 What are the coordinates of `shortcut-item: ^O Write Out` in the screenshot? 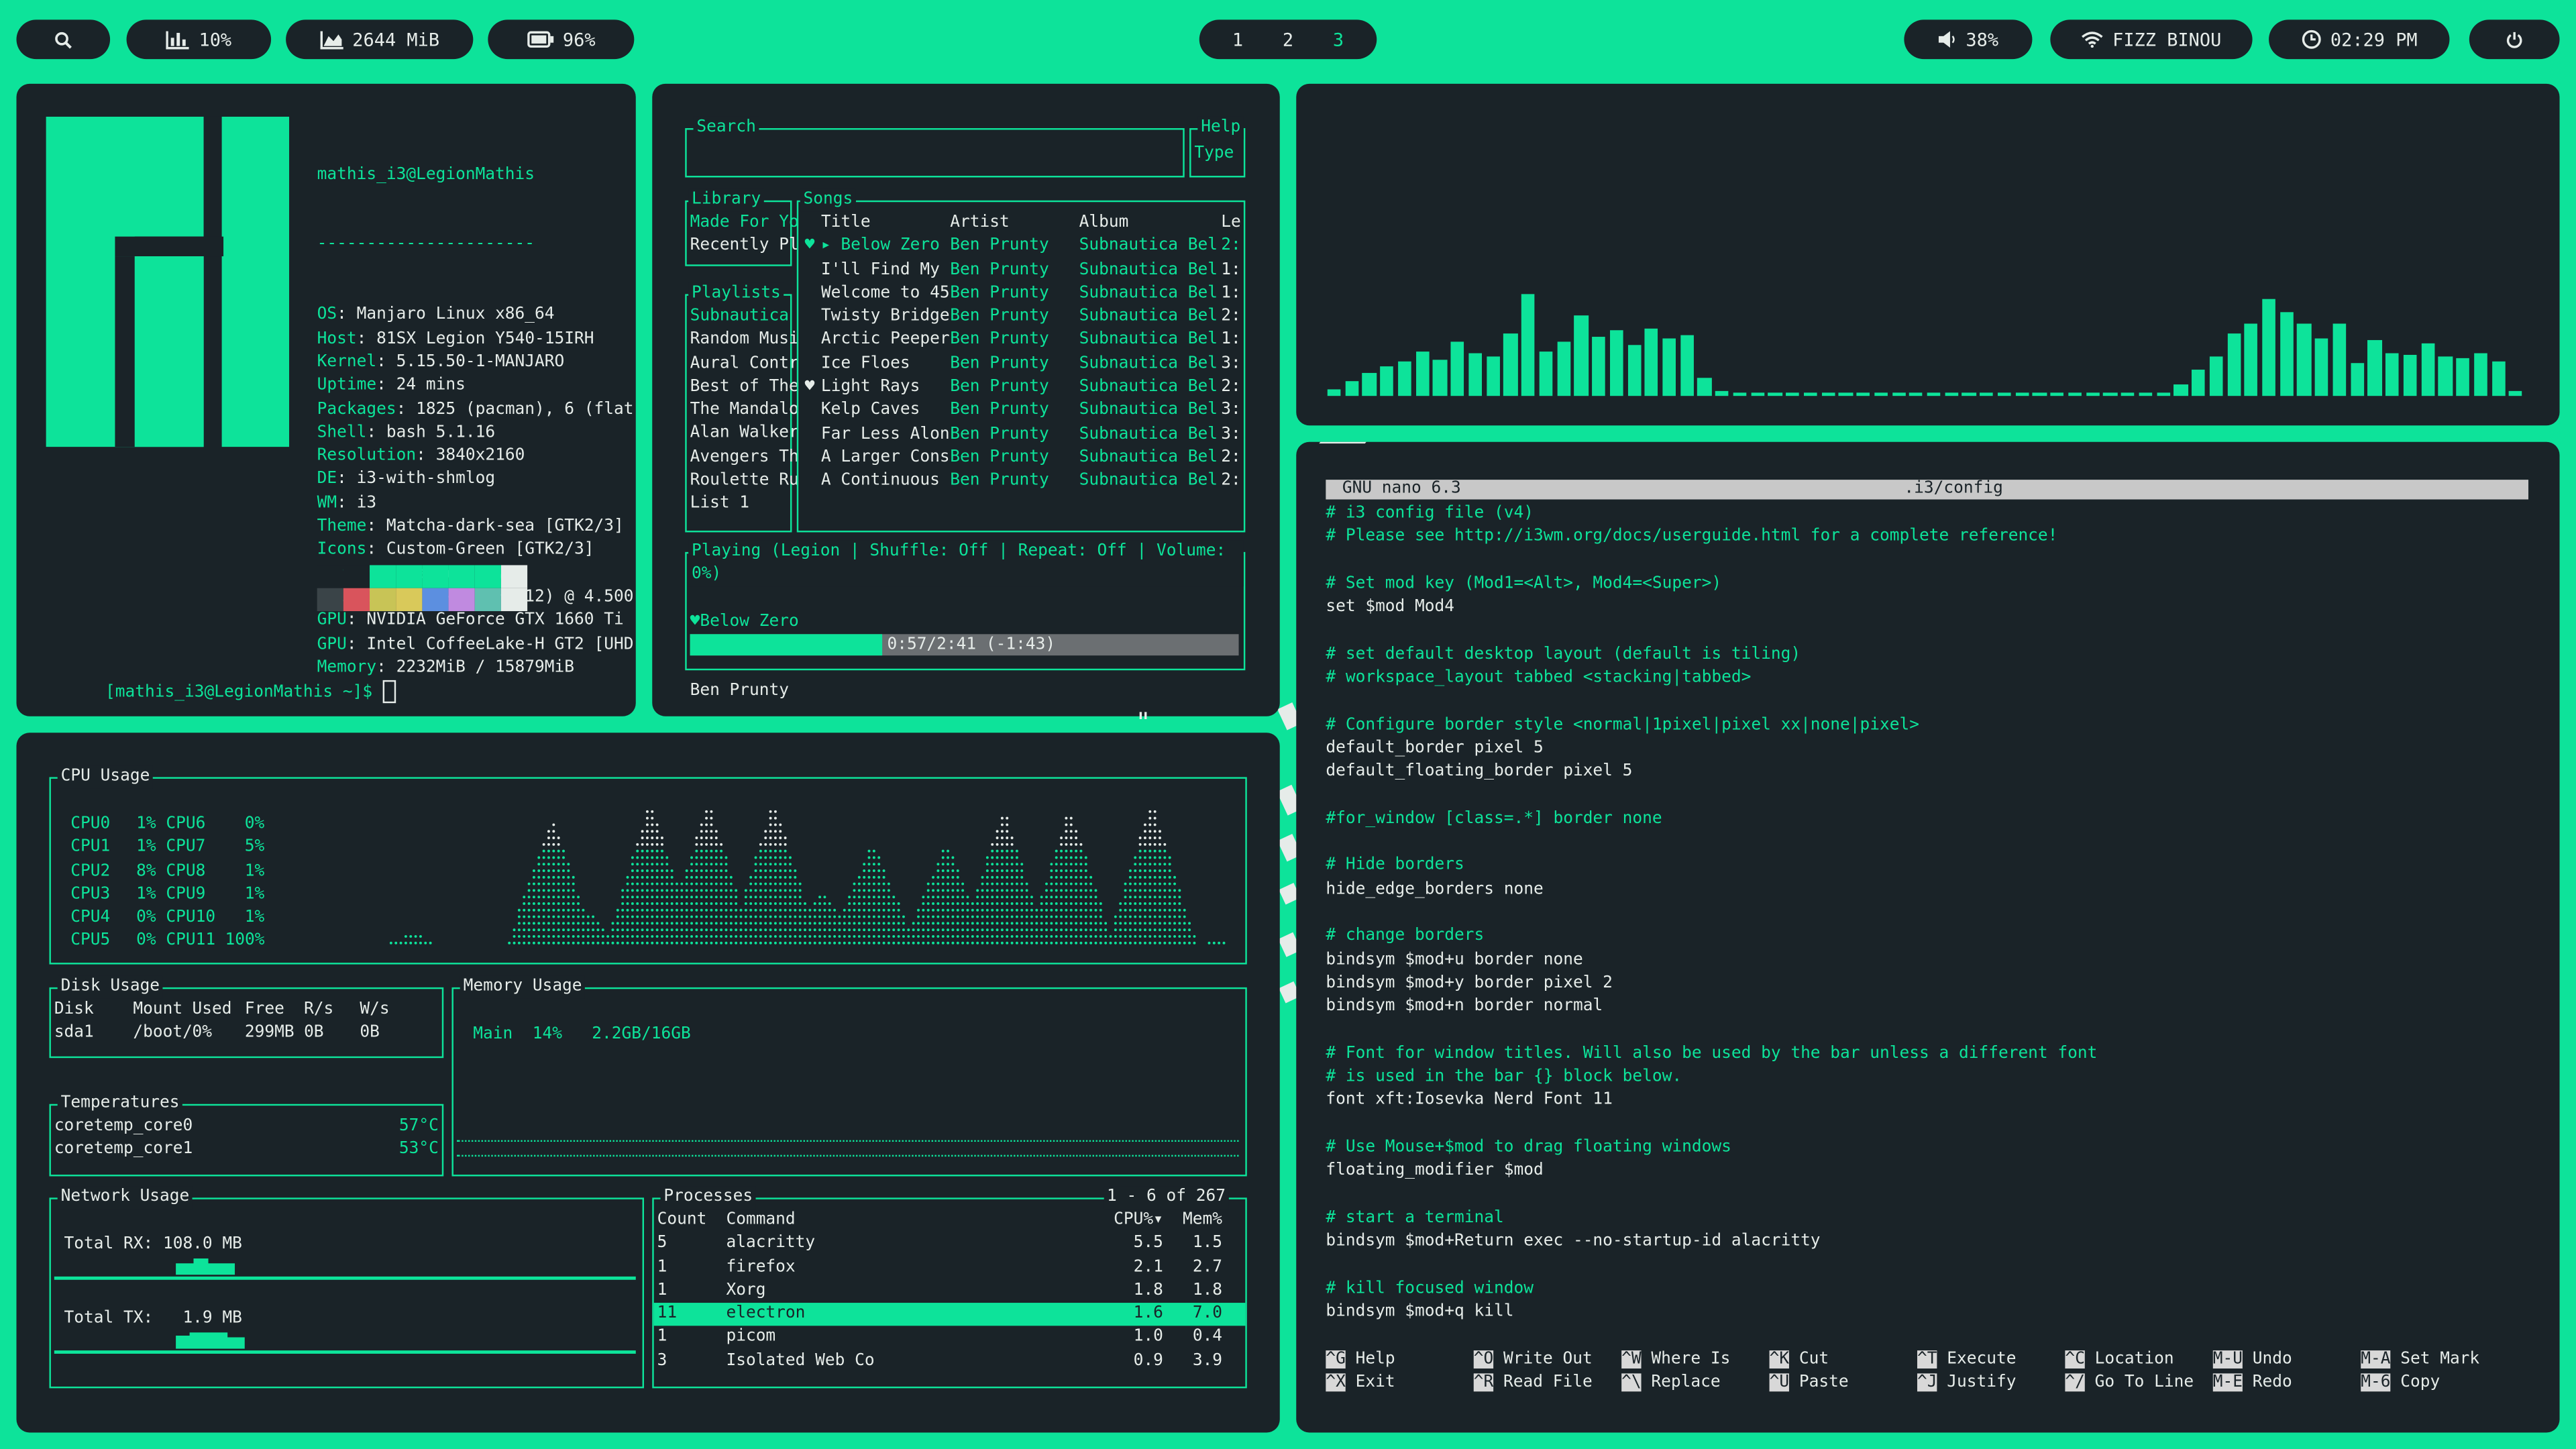 It's located at (1533, 1361).